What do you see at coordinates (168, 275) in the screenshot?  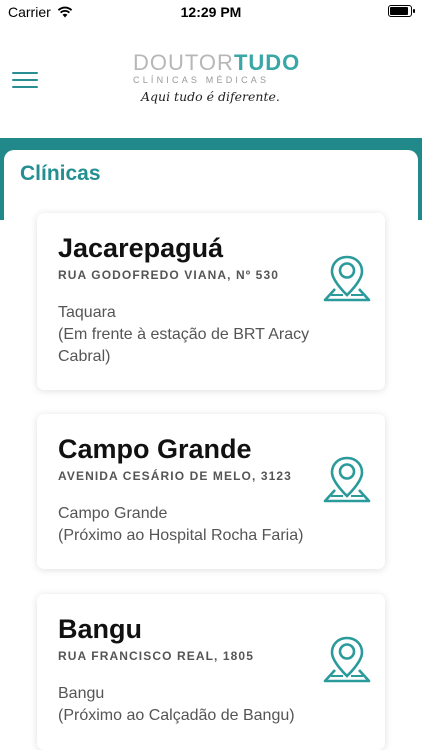 I see `clinic-address: RUA GODOFREDO VIANA, Nº 530` at bounding box center [168, 275].